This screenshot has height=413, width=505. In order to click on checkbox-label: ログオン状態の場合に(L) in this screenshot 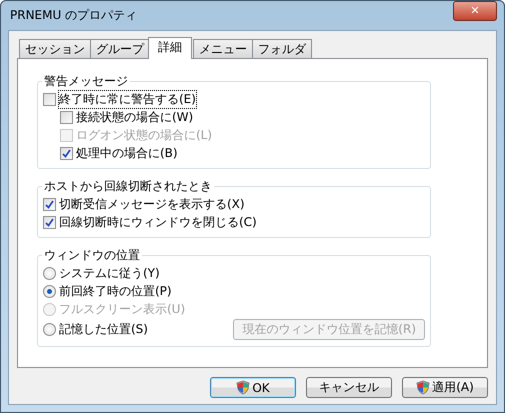, I will do `click(144, 135)`.